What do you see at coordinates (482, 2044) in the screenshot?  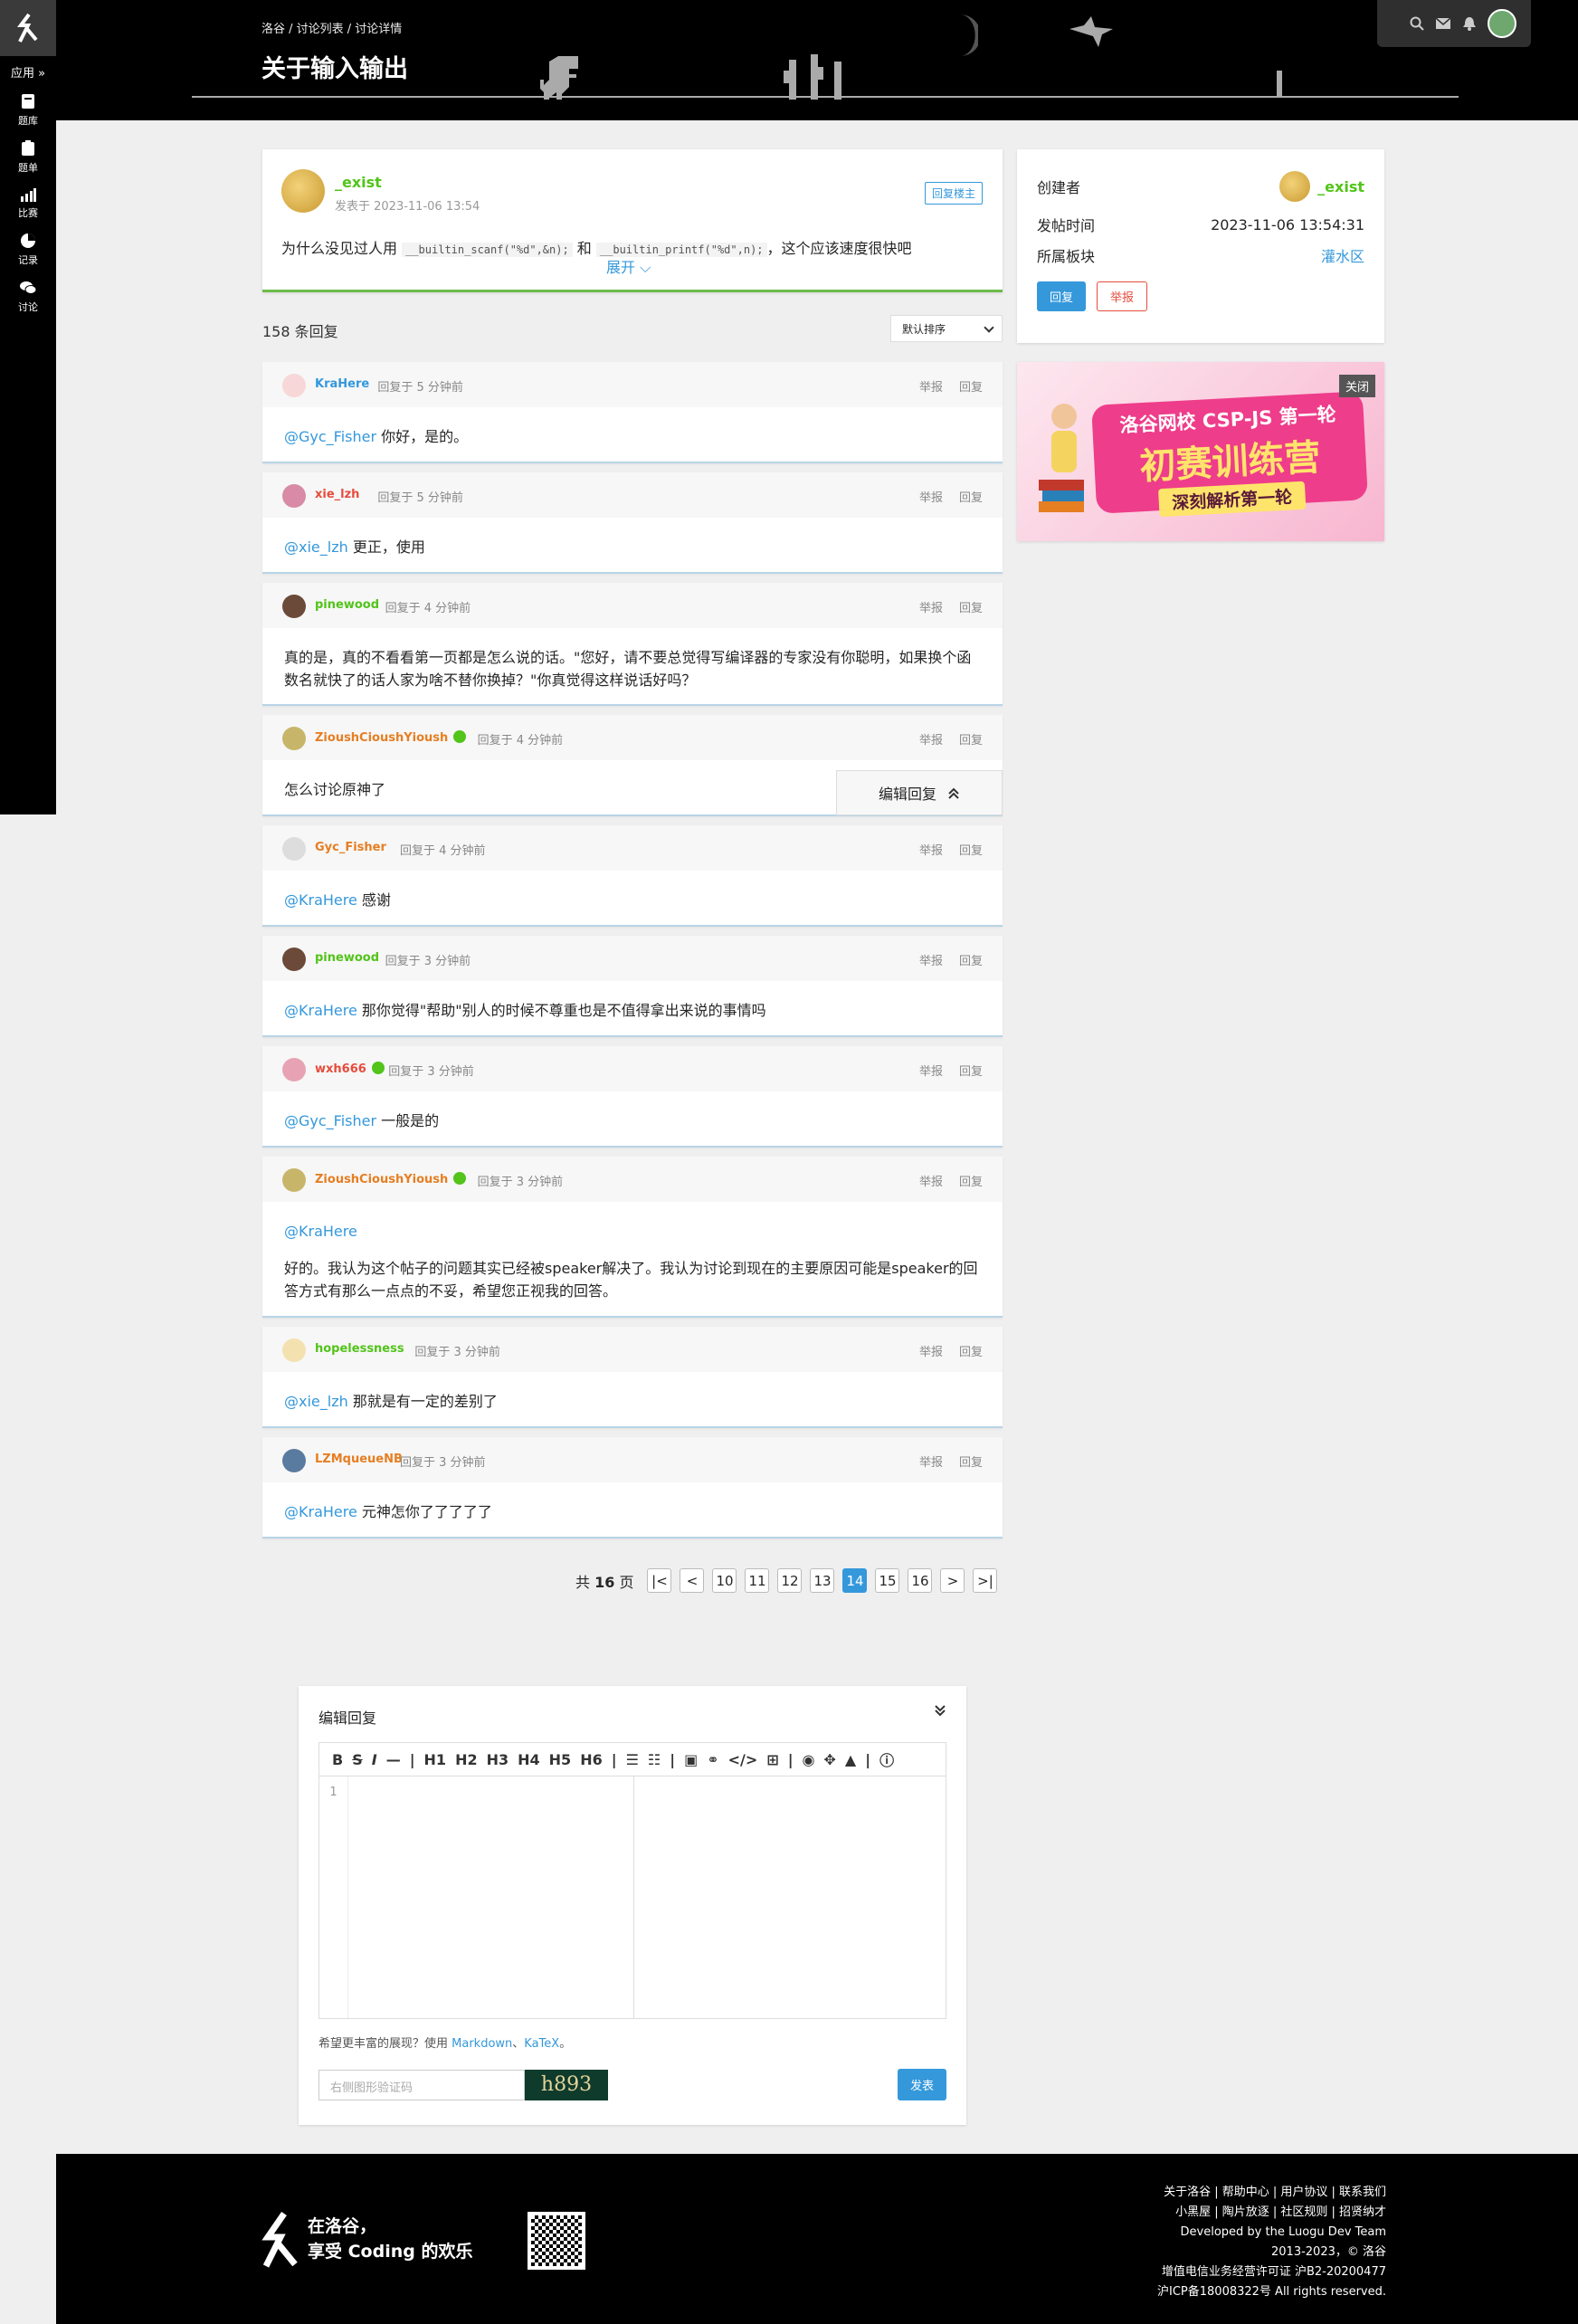 I see `markdown-link: Markdown` at bounding box center [482, 2044].